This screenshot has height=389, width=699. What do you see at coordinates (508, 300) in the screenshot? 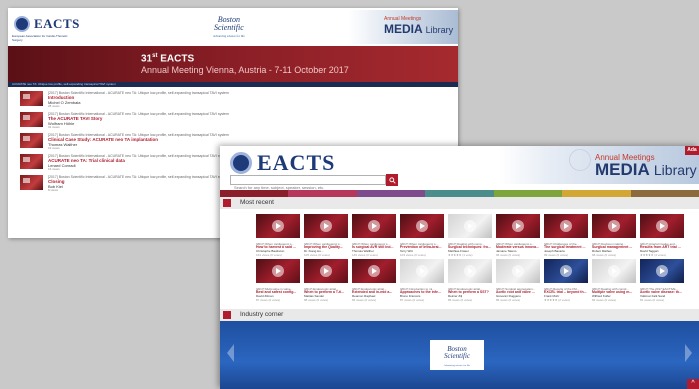
I see `video-views: 86 views (0 votes)` at bounding box center [508, 300].